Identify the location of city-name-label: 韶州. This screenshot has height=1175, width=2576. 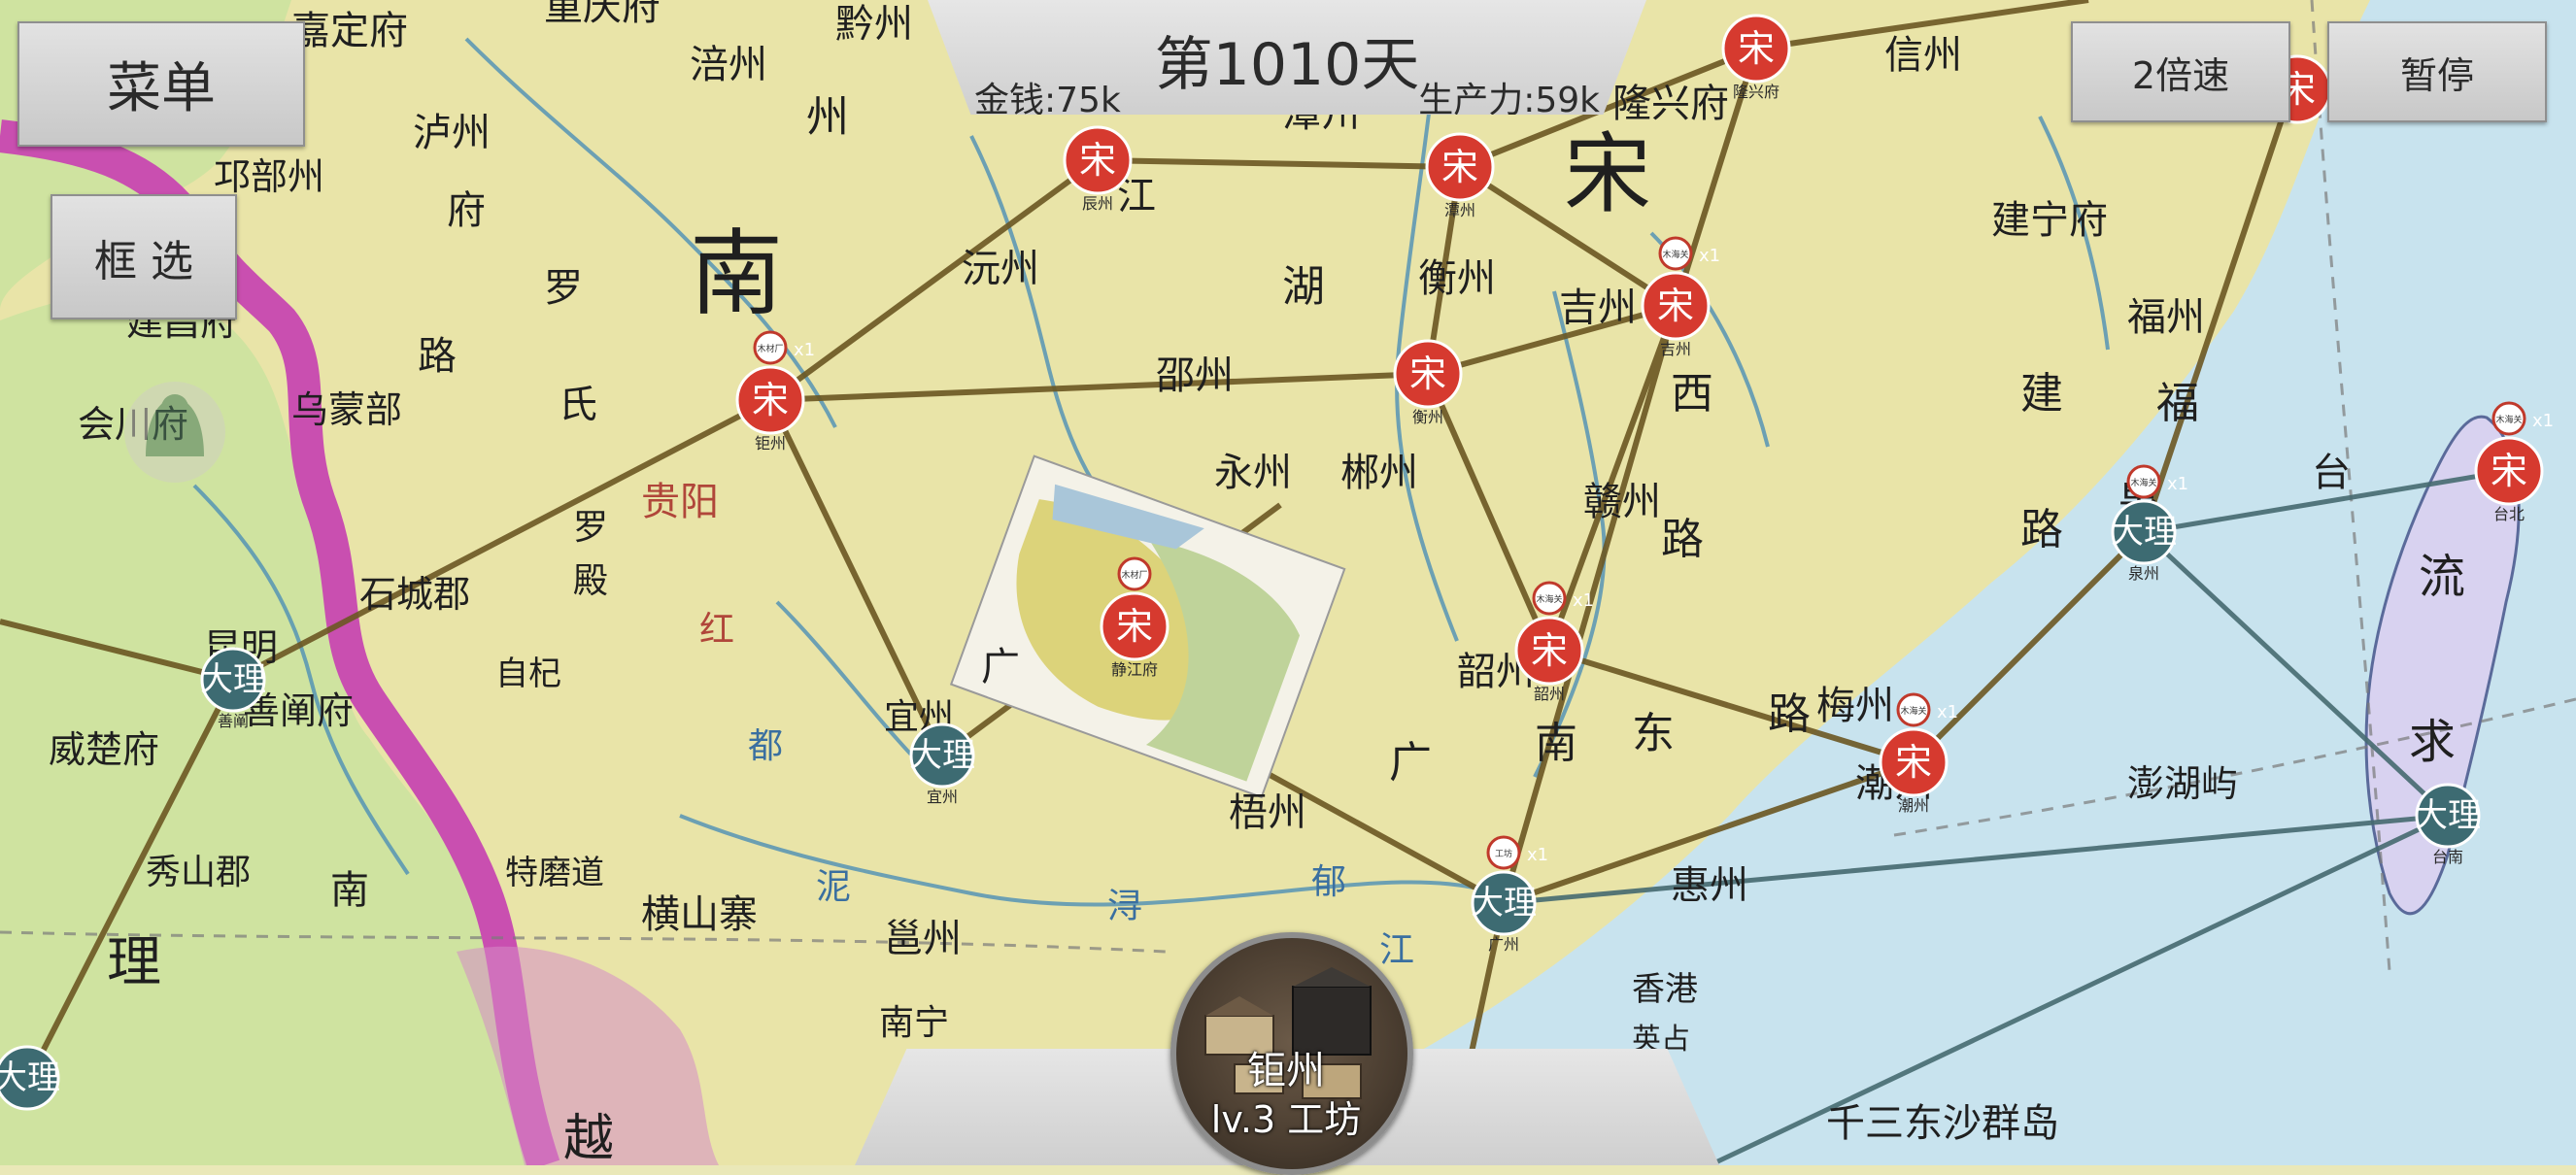
(1549, 694).